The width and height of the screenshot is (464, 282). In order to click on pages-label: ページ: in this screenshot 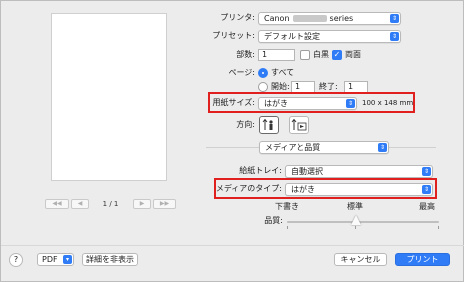, I will do `click(241, 72)`.